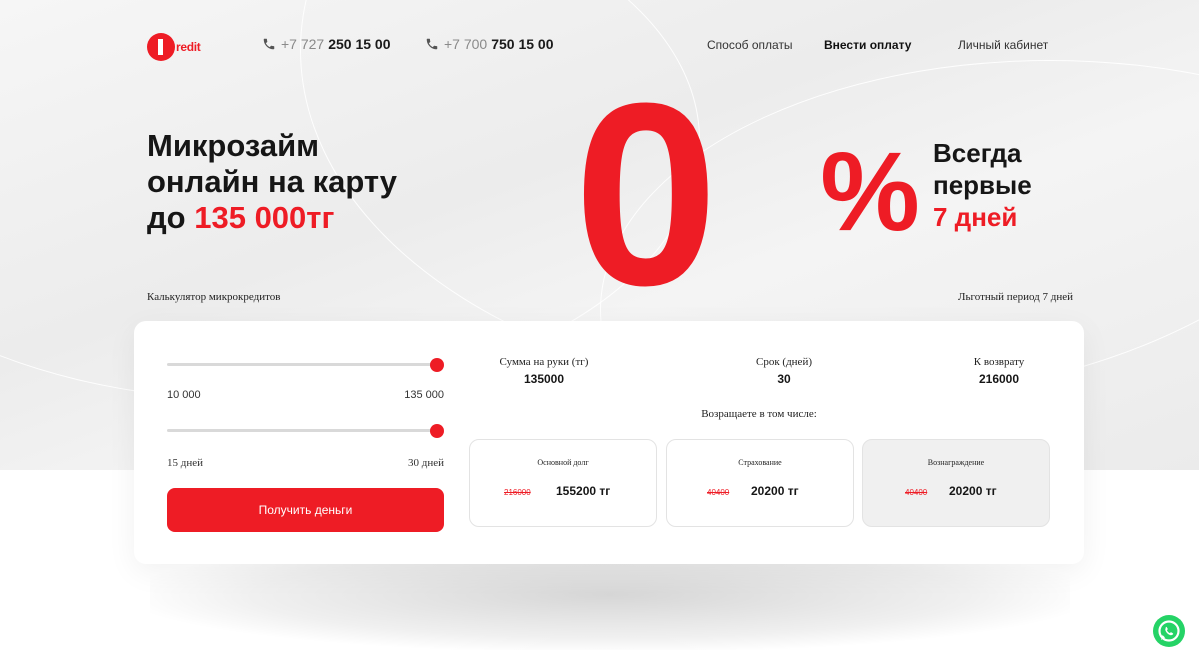 This screenshot has height=660, width=1199. Describe the element at coordinates (956, 462) in the screenshot. I see `breakdown-label: Вознаграждение` at that location.